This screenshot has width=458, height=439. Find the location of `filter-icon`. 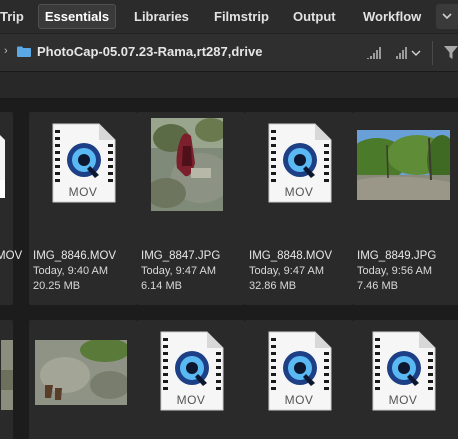

filter-icon is located at coordinates (451, 53).